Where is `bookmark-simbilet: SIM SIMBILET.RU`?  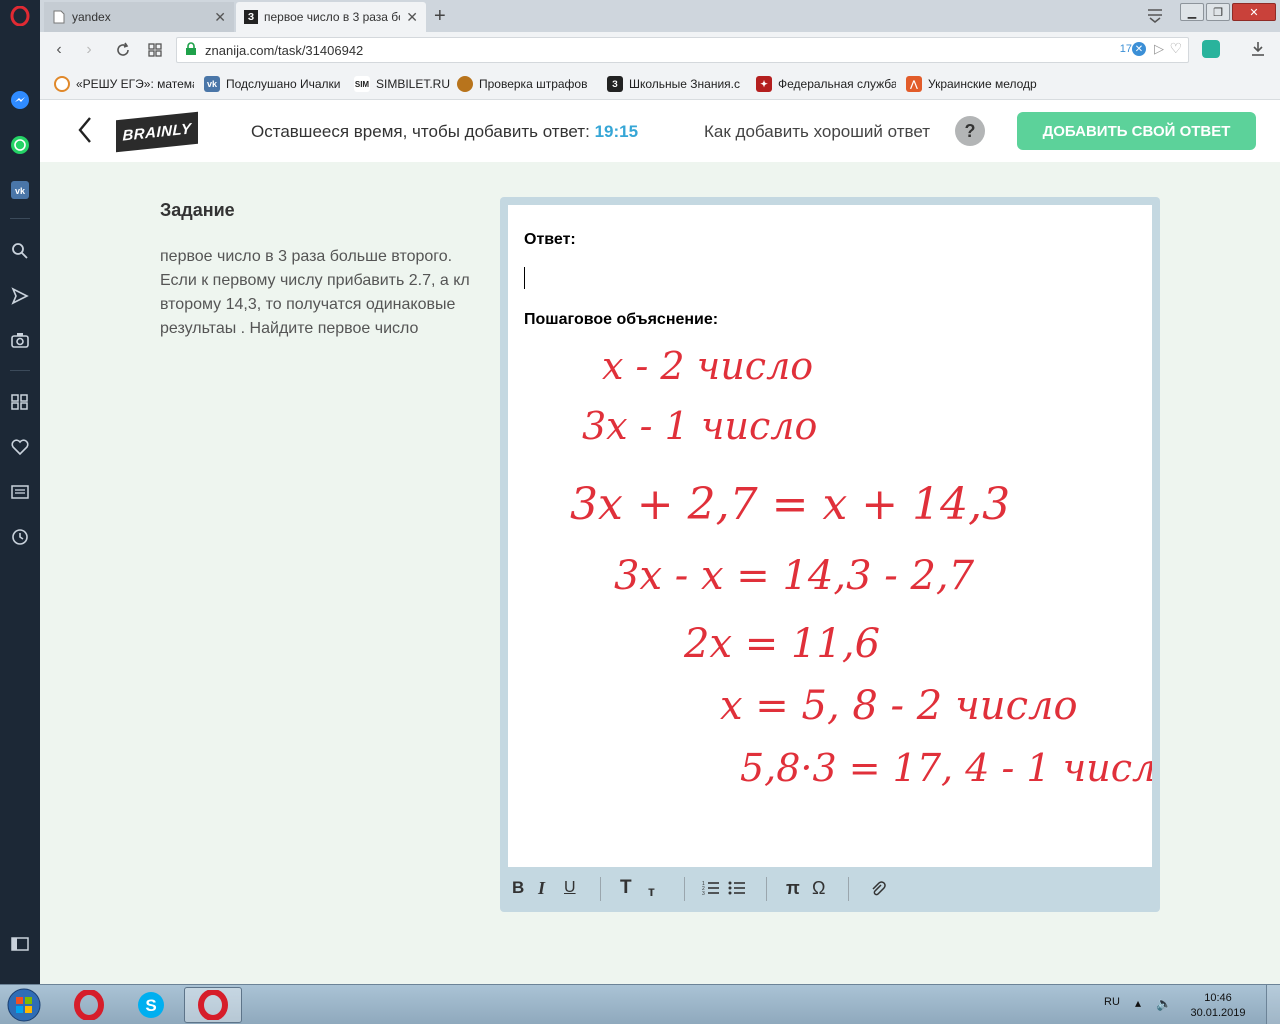
bookmark-simbilet: SIM SIMBILET.RU is located at coordinates (404, 84).